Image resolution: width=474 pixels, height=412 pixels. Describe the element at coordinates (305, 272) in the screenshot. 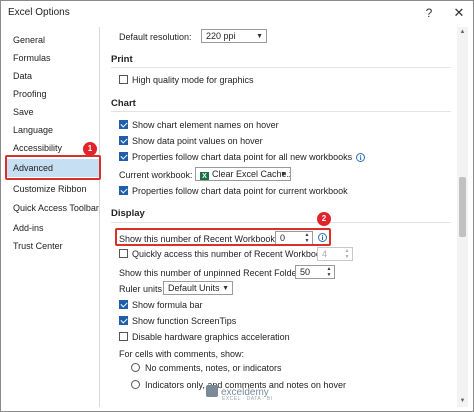

I see `unpinned-folders-value: 50` at that location.